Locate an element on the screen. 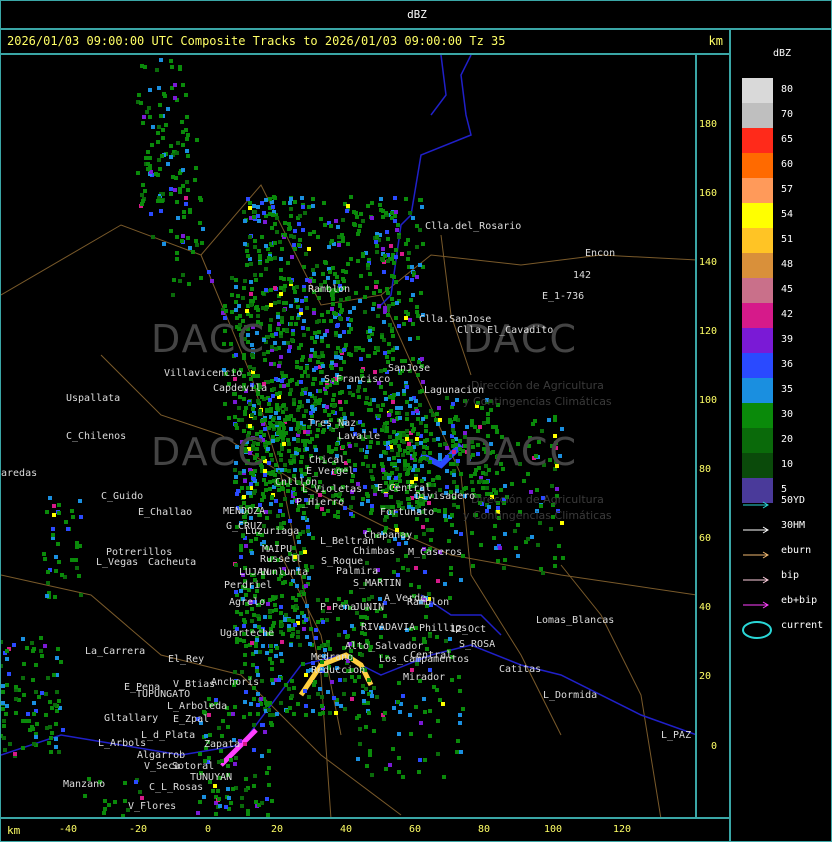 Image resolution: width=832 pixels, height=842 pixels. place-label: Ramblon is located at coordinates (428, 602).